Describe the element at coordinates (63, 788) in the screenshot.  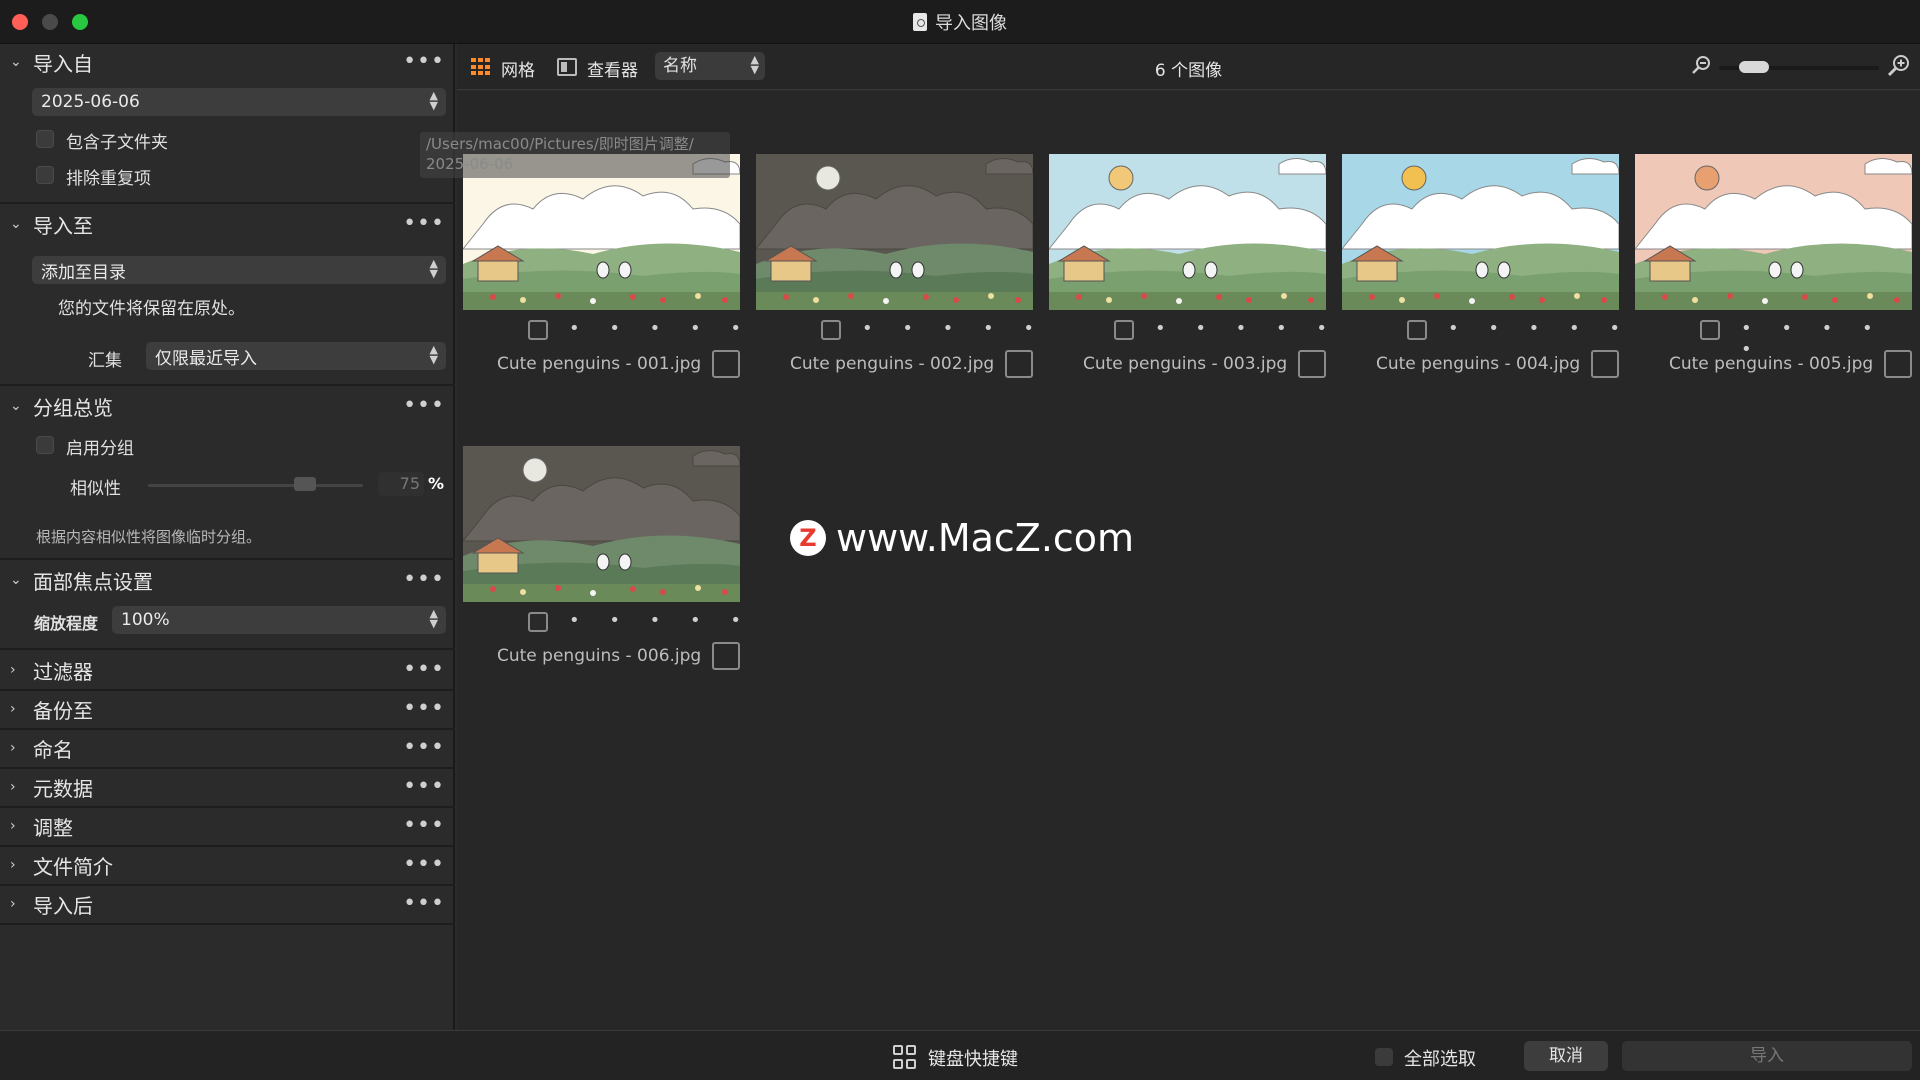
I see `section-title: 元数据` at that location.